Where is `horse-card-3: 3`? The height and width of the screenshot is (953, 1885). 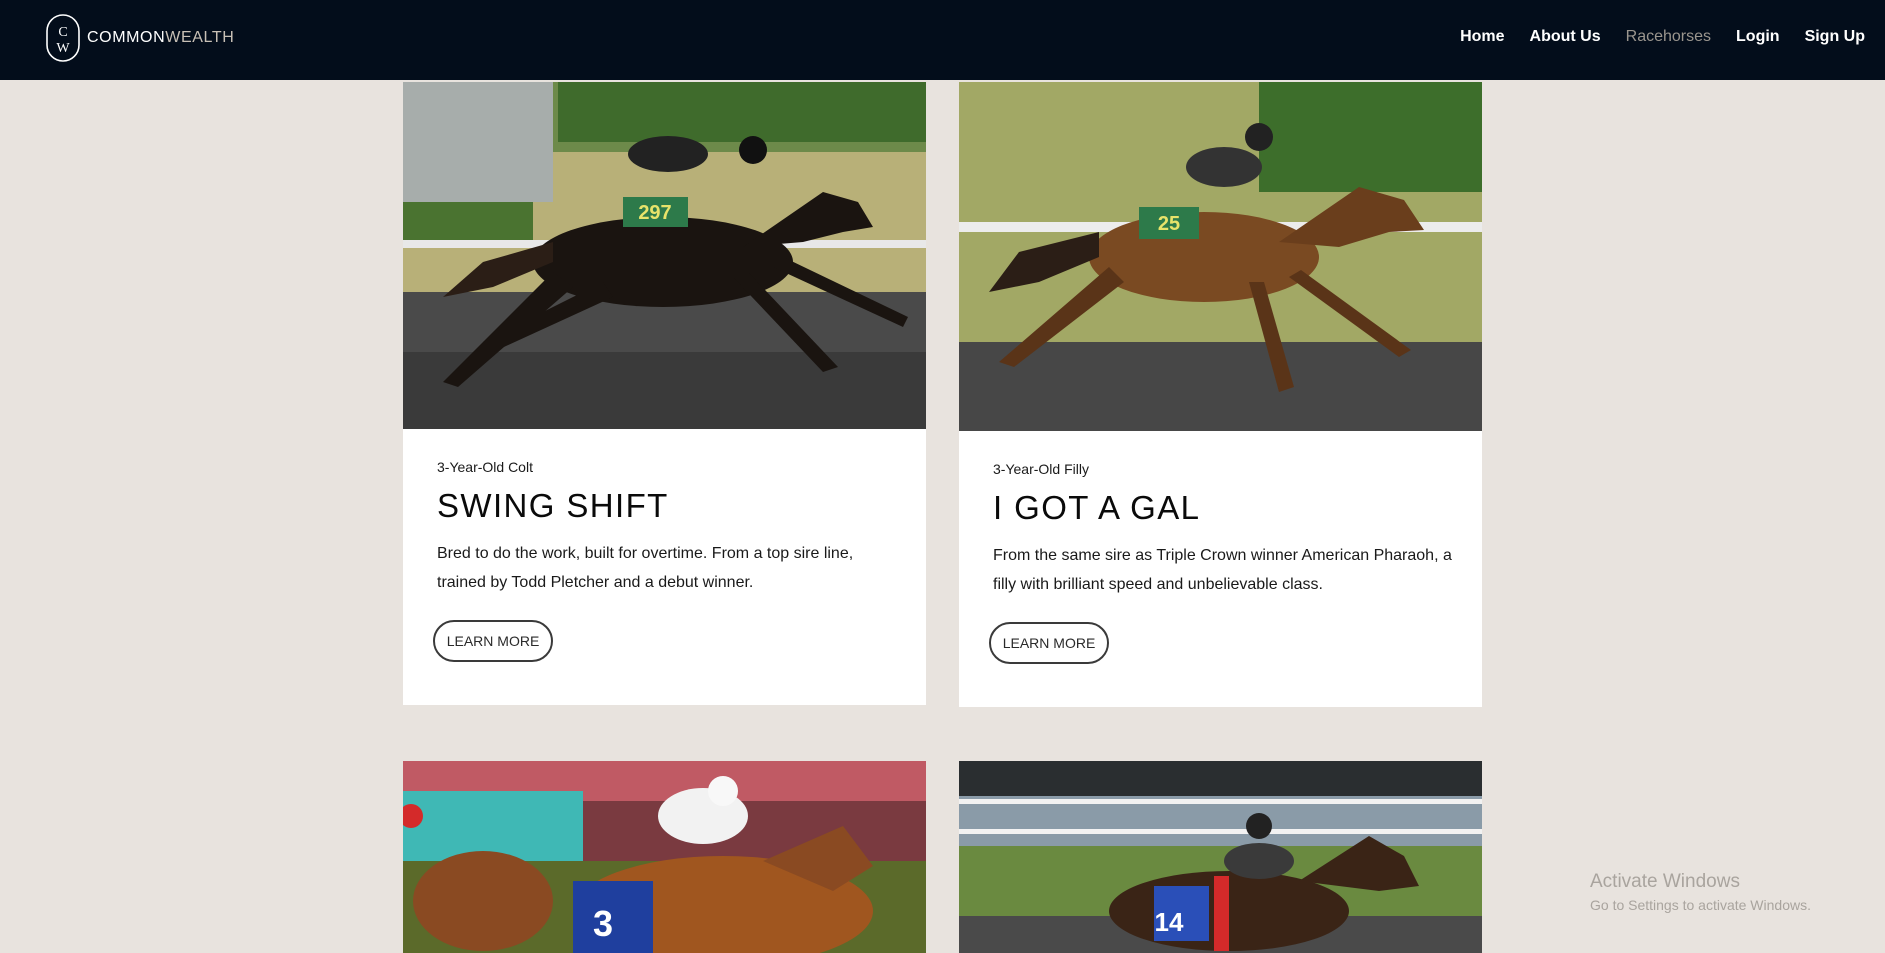
horse-card-3: 3 is located at coordinates (664, 857).